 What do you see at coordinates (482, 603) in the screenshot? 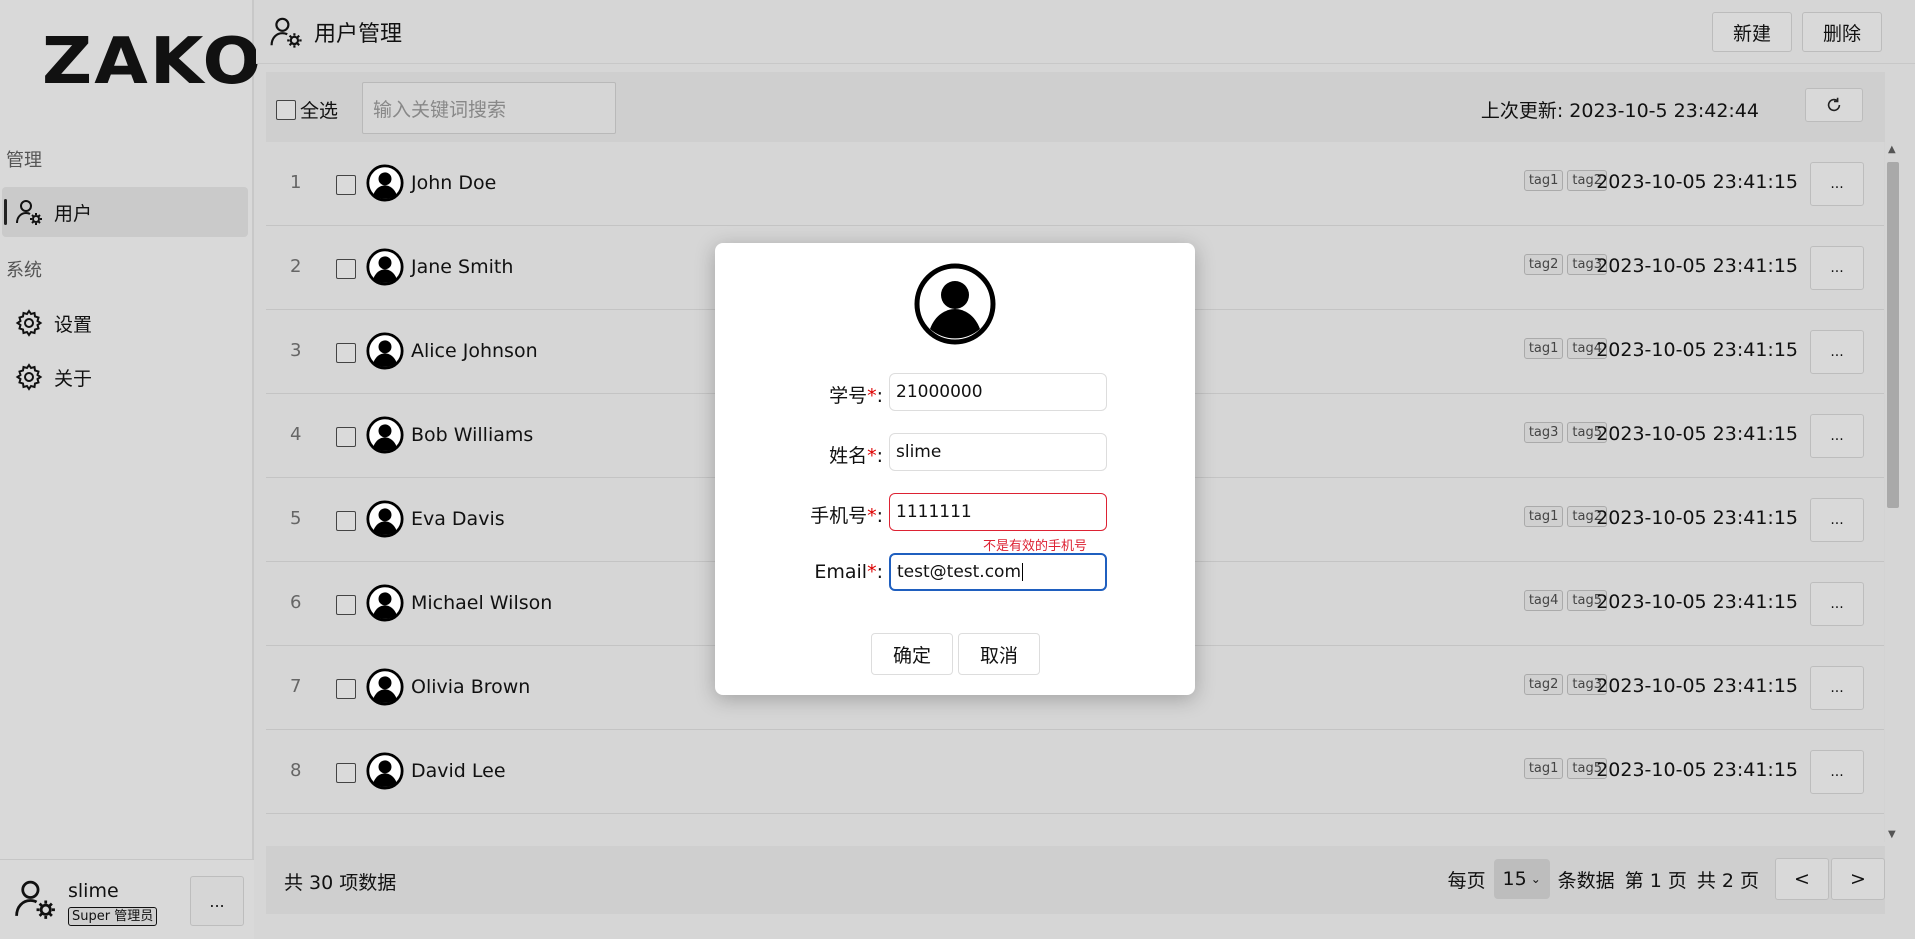
I see `row-name: Michael Wilson` at bounding box center [482, 603].